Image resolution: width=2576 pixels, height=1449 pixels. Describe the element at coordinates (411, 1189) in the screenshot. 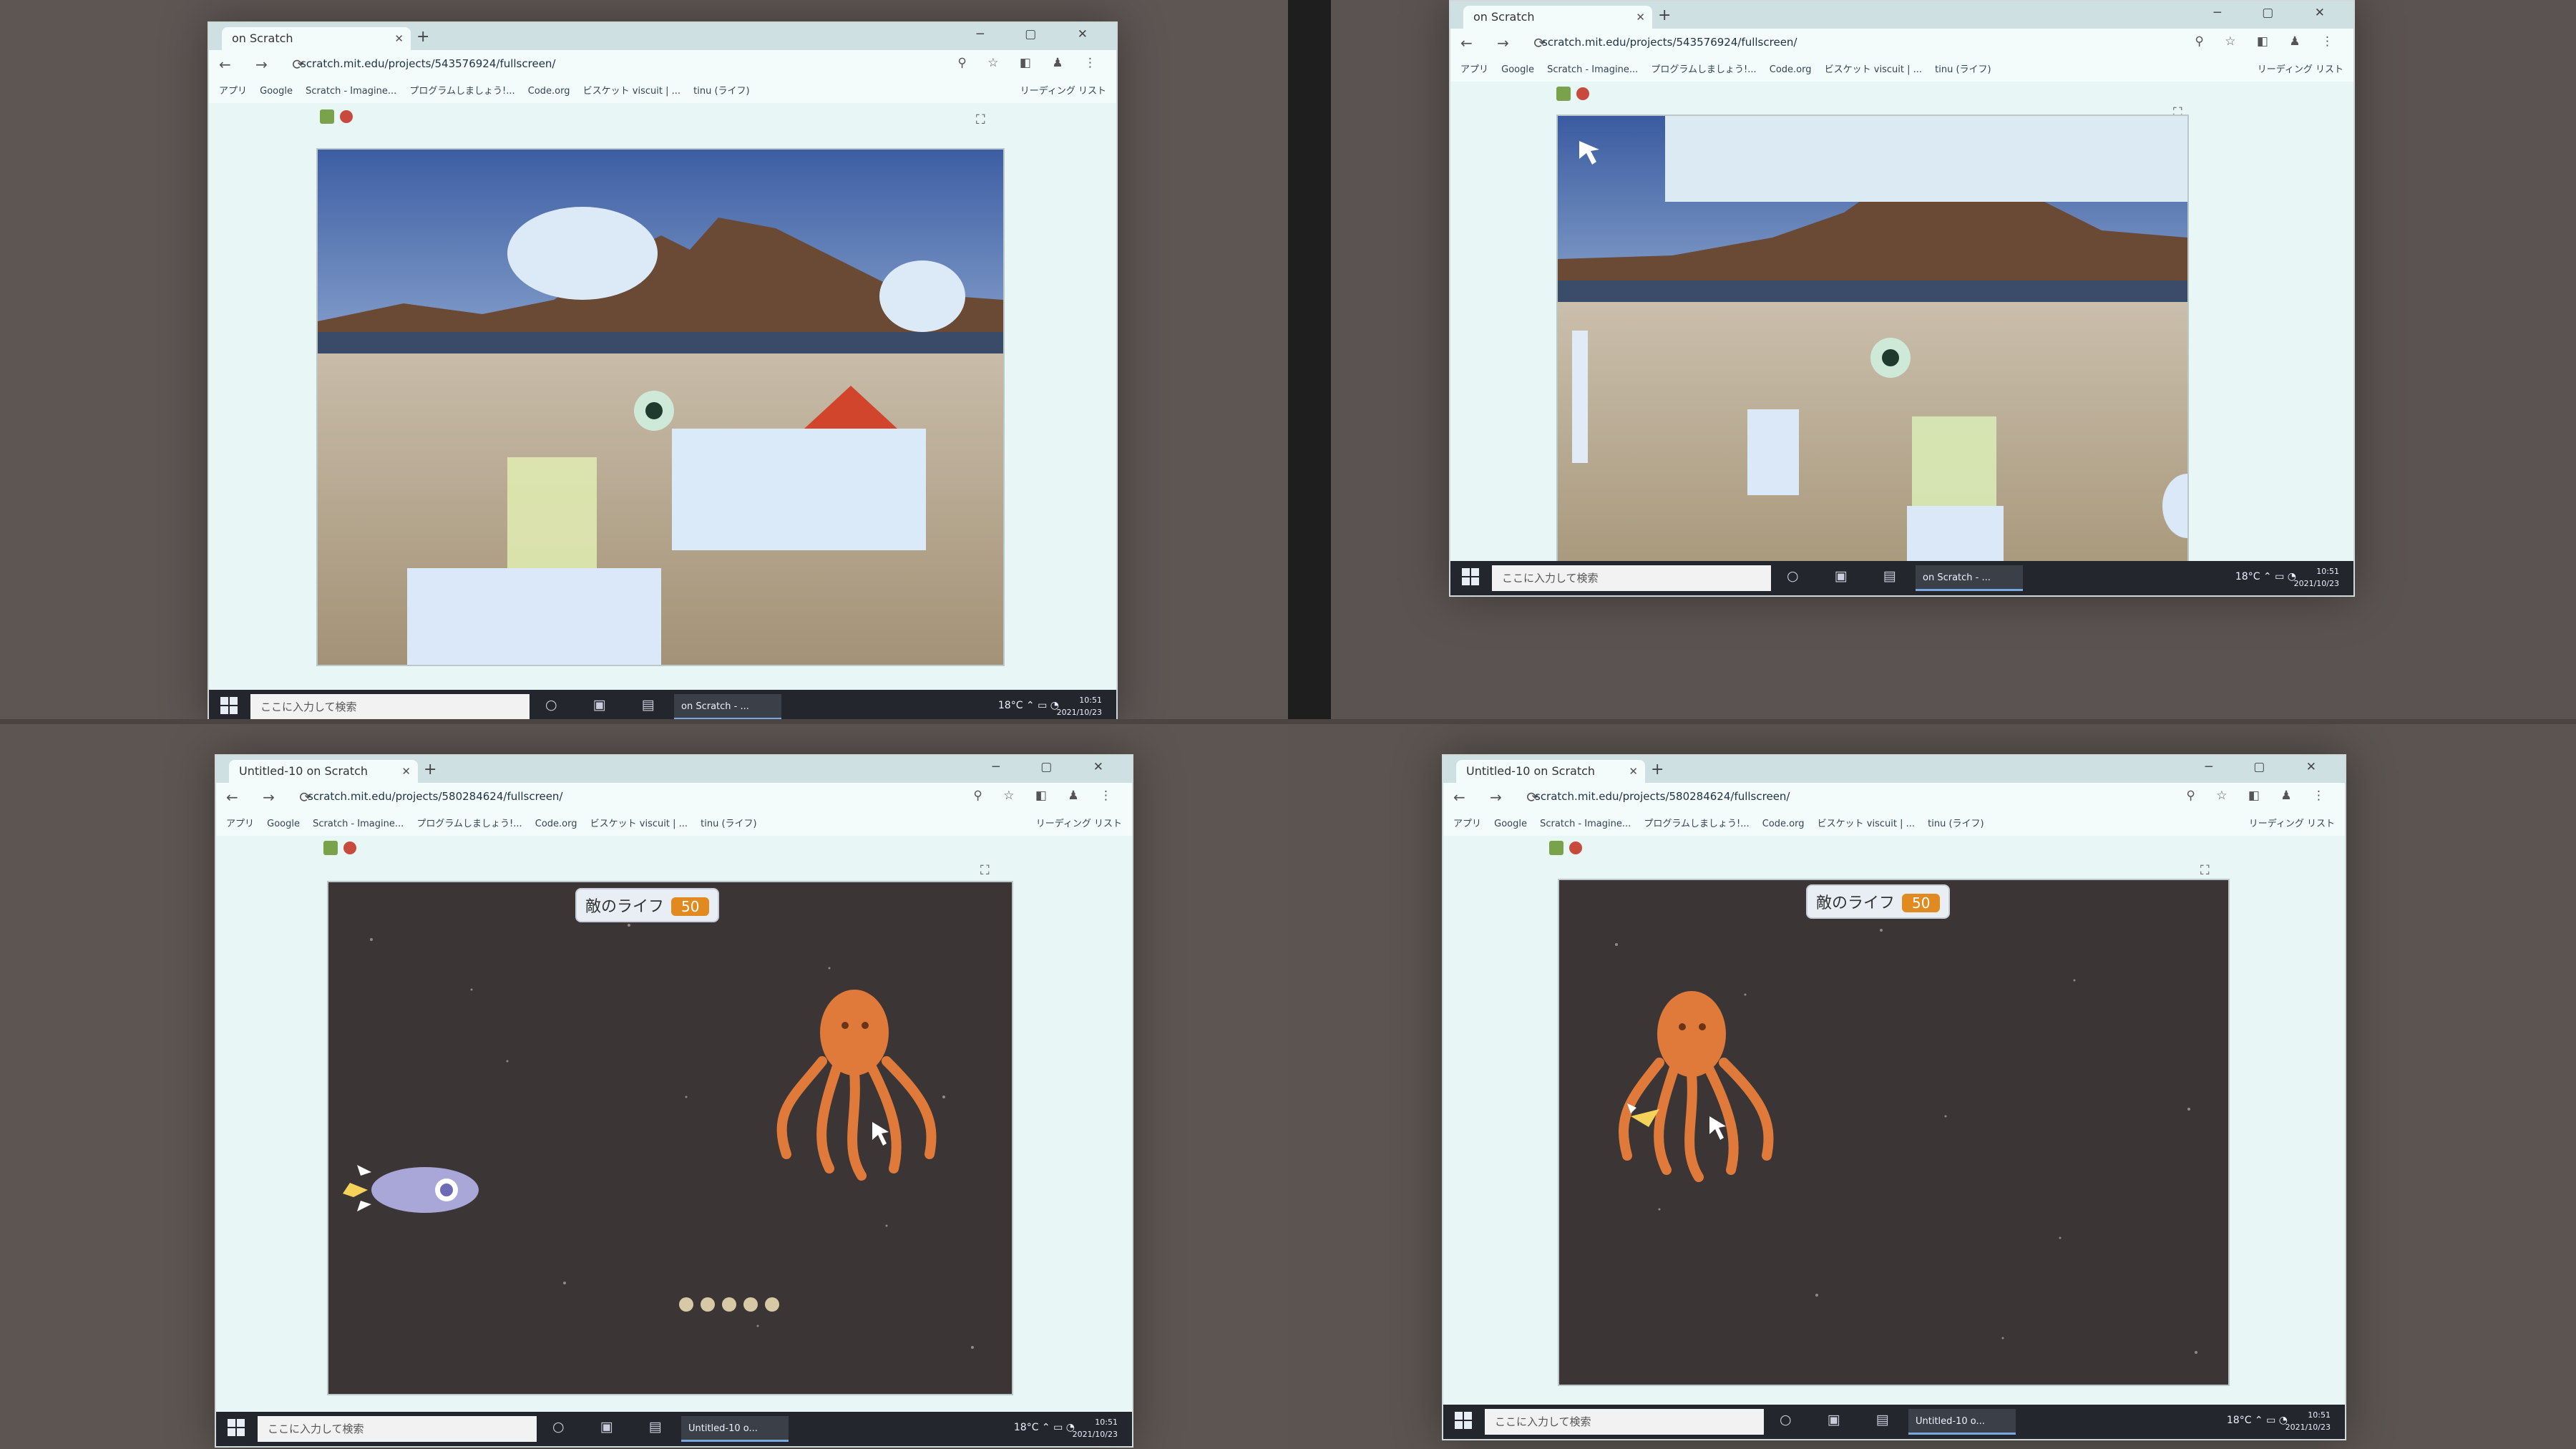

I see `rocket-sprite` at that location.